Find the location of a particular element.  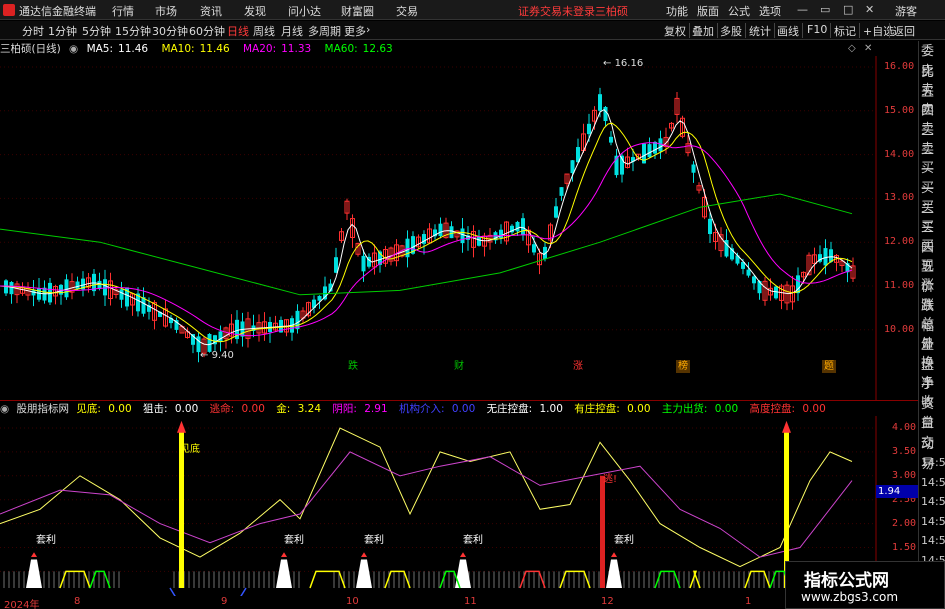

period-monthly: 月线 is located at coordinates (292, 31).